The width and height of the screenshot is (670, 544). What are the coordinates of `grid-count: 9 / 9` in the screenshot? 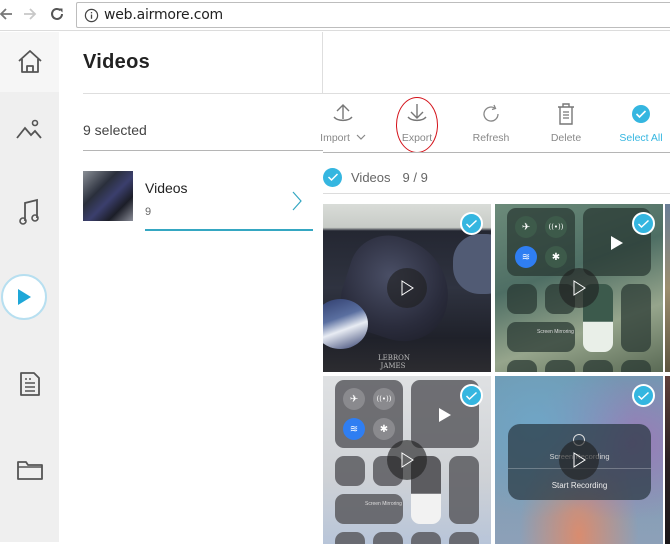 It's located at (415, 177).